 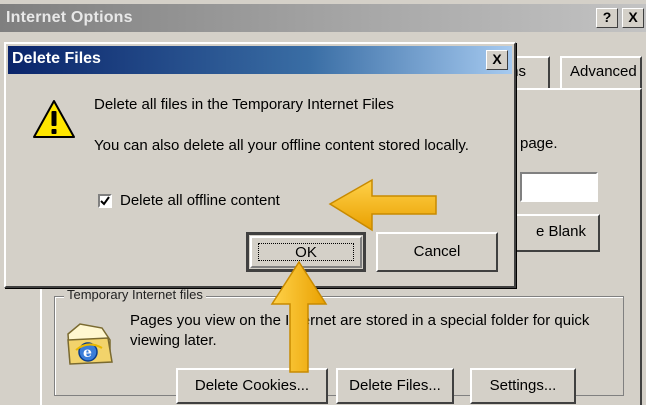 What do you see at coordinates (200, 200) in the screenshot?
I see `delete-offline-content-label: Delete all offline content` at bounding box center [200, 200].